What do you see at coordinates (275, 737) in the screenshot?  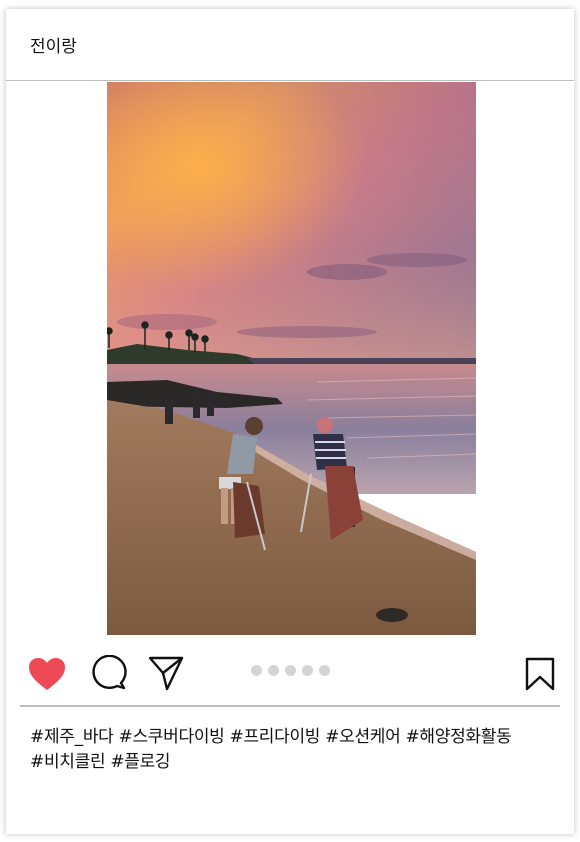 I see `hashtag-link: #프리다이빙` at bounding box center [275, 737].